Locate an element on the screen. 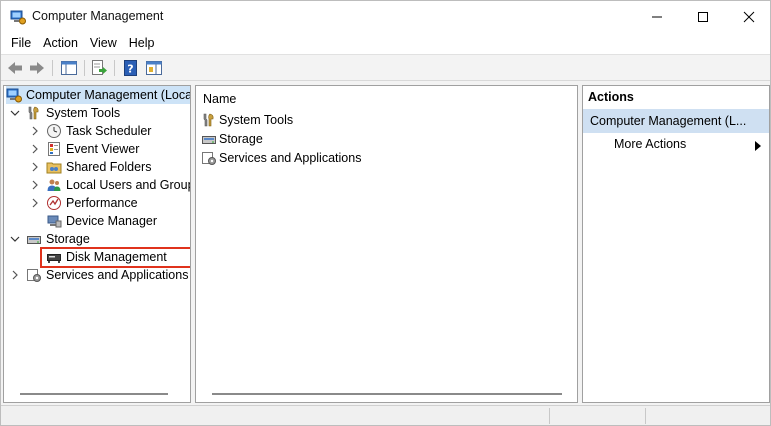 The image size is (771, 426). minimize-button is located at coordinates (657, 16).